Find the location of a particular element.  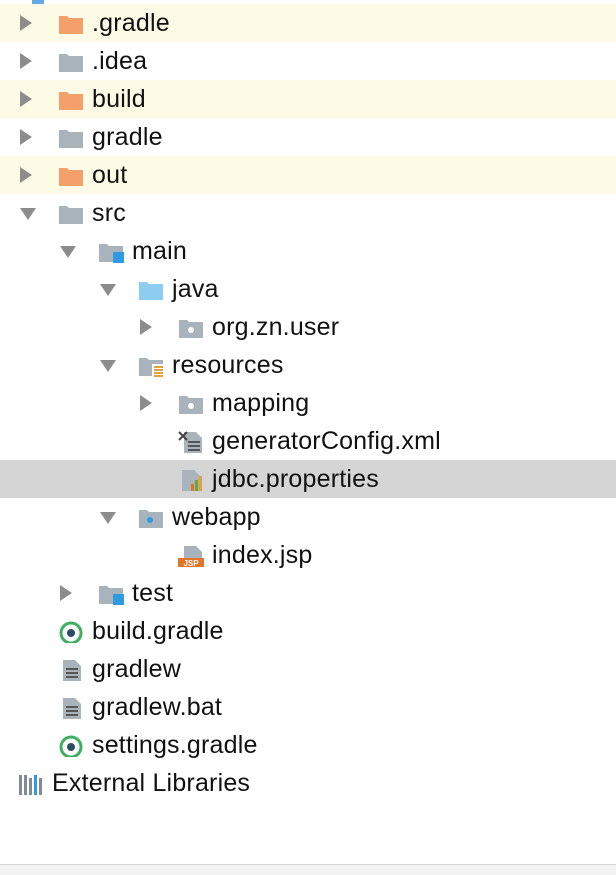

tree-row-generator-config-file: generatorConfig.xml is located at coordinates (308, 441).